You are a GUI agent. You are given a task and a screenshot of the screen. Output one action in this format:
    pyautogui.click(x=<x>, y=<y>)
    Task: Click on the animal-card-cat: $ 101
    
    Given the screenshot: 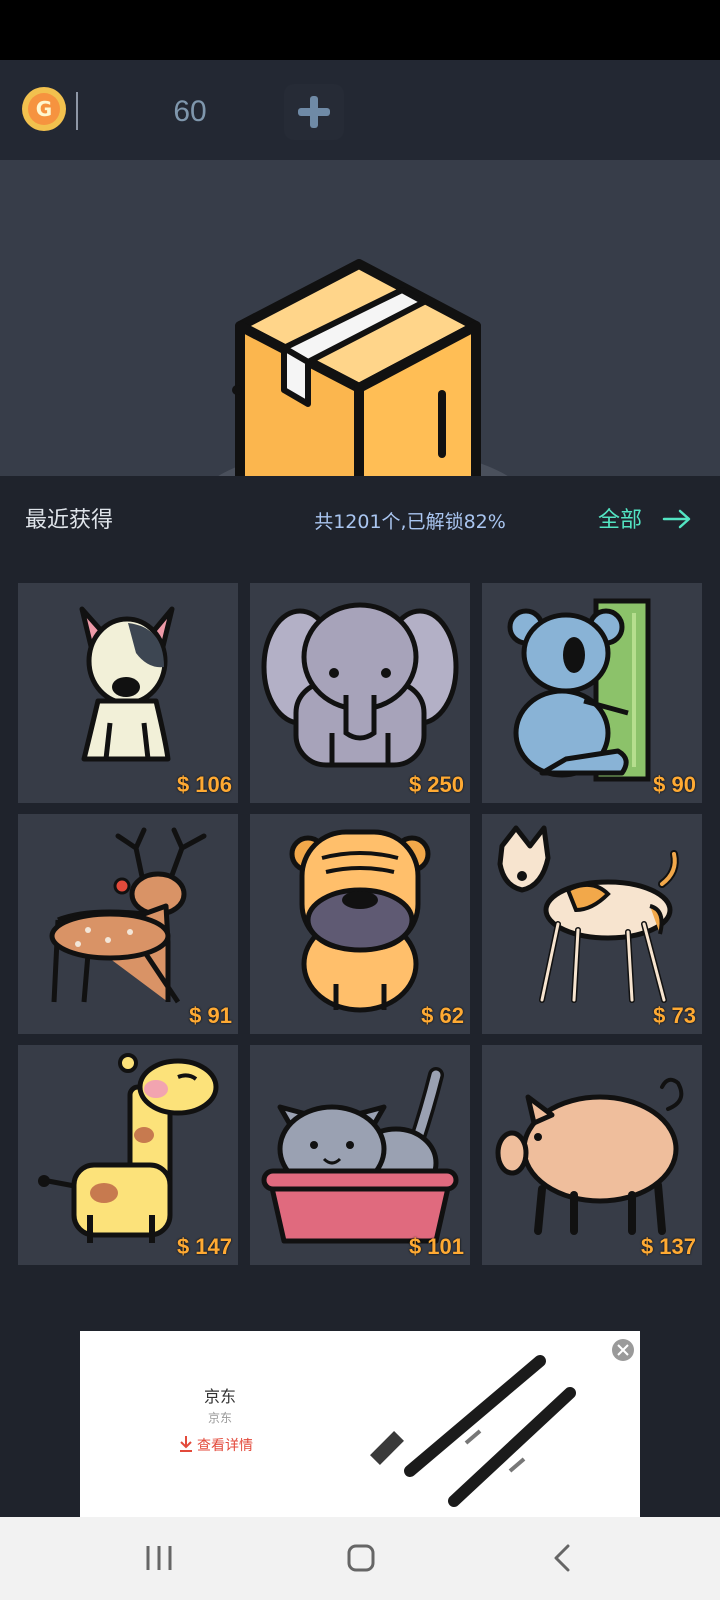 What is the action you would take?
    pyautogui.click(x=360, y=1155)
    